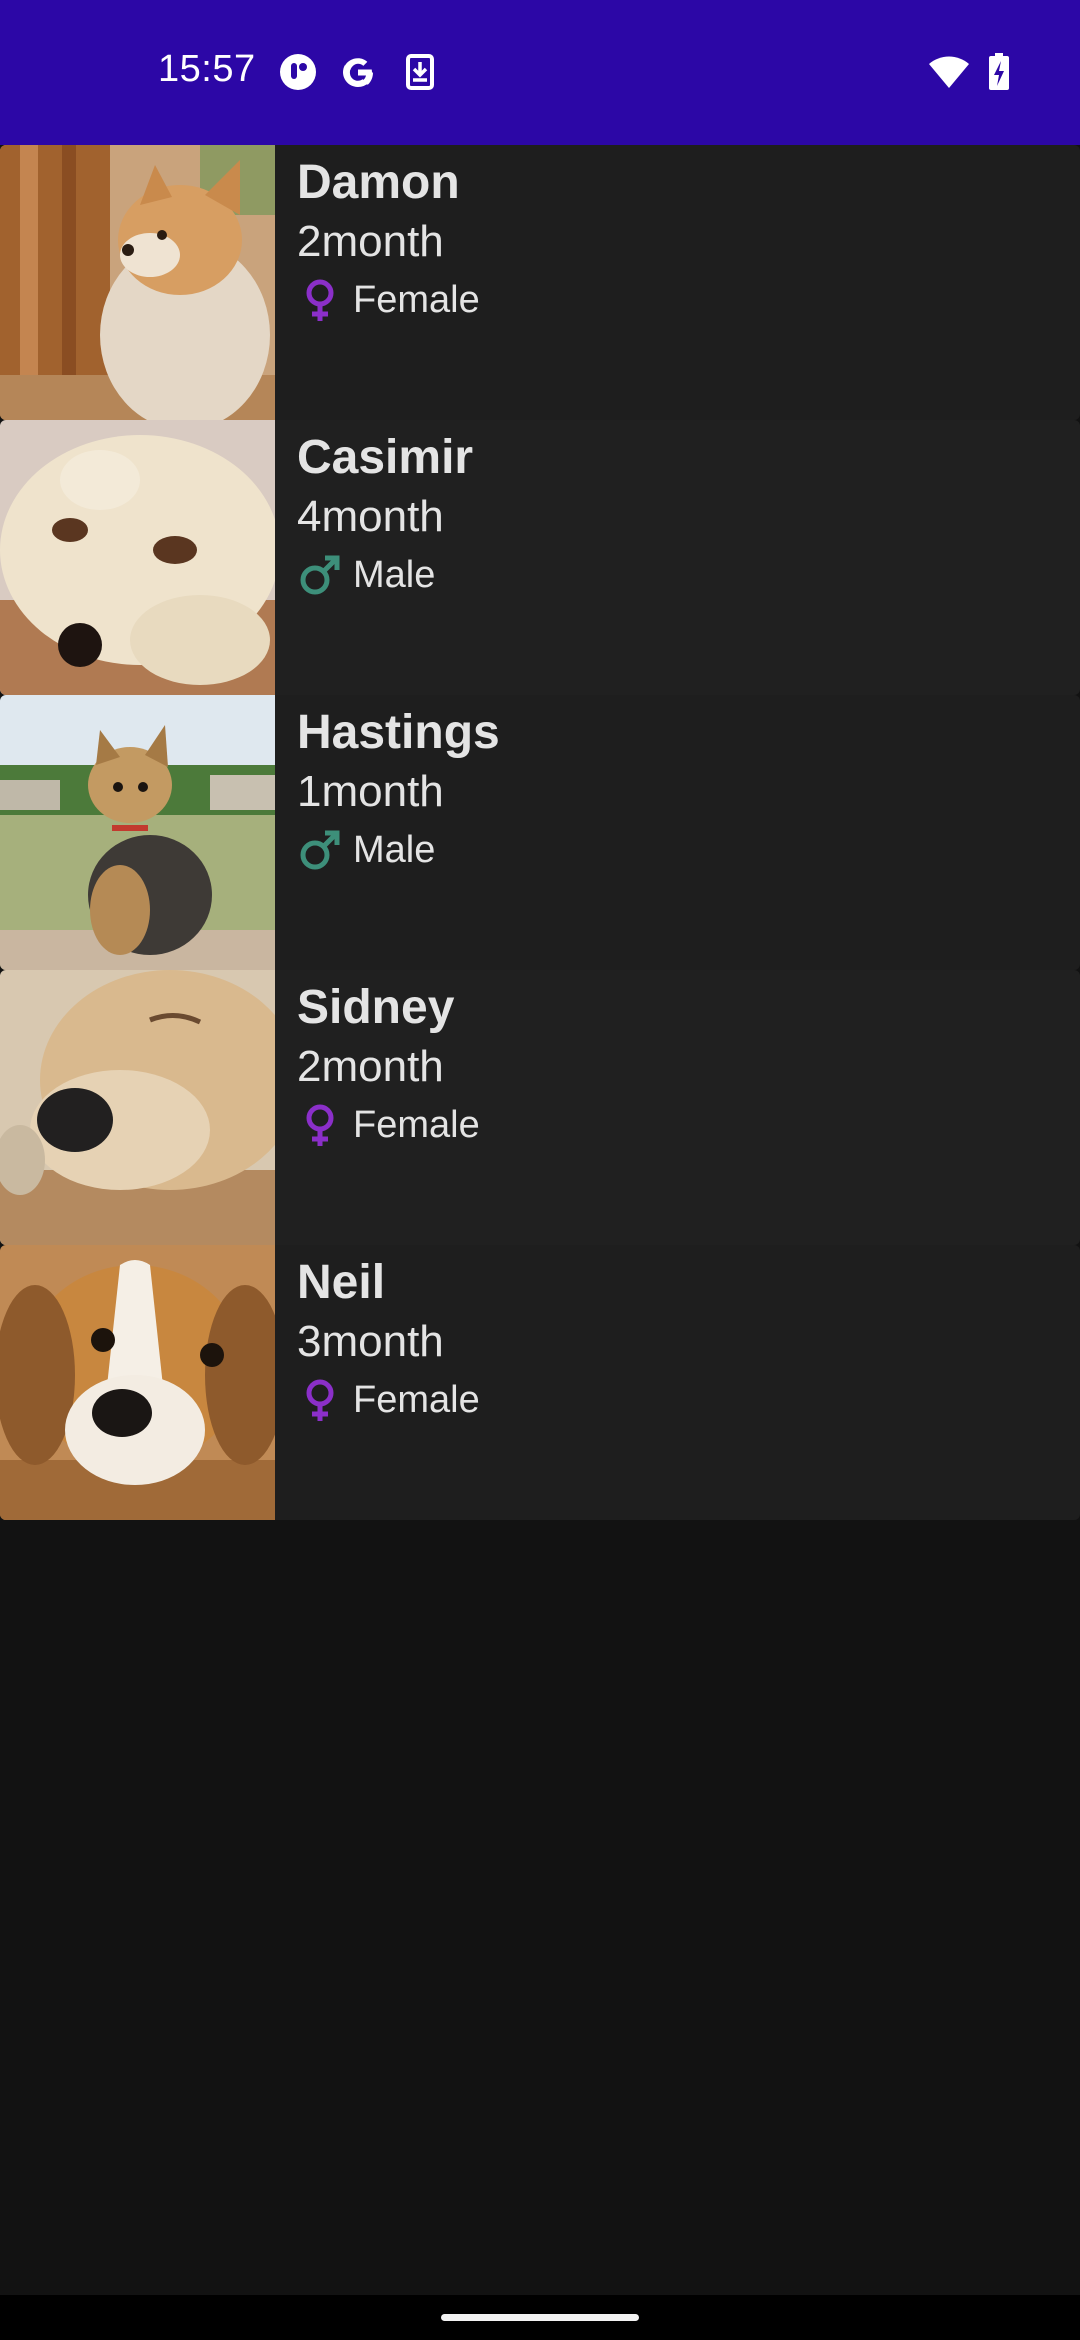 The image size is (1080, 2340). What do you see at coordinates (420, 72) in the screenshot?
I see `download-icon` at bounding box center [420, 72].